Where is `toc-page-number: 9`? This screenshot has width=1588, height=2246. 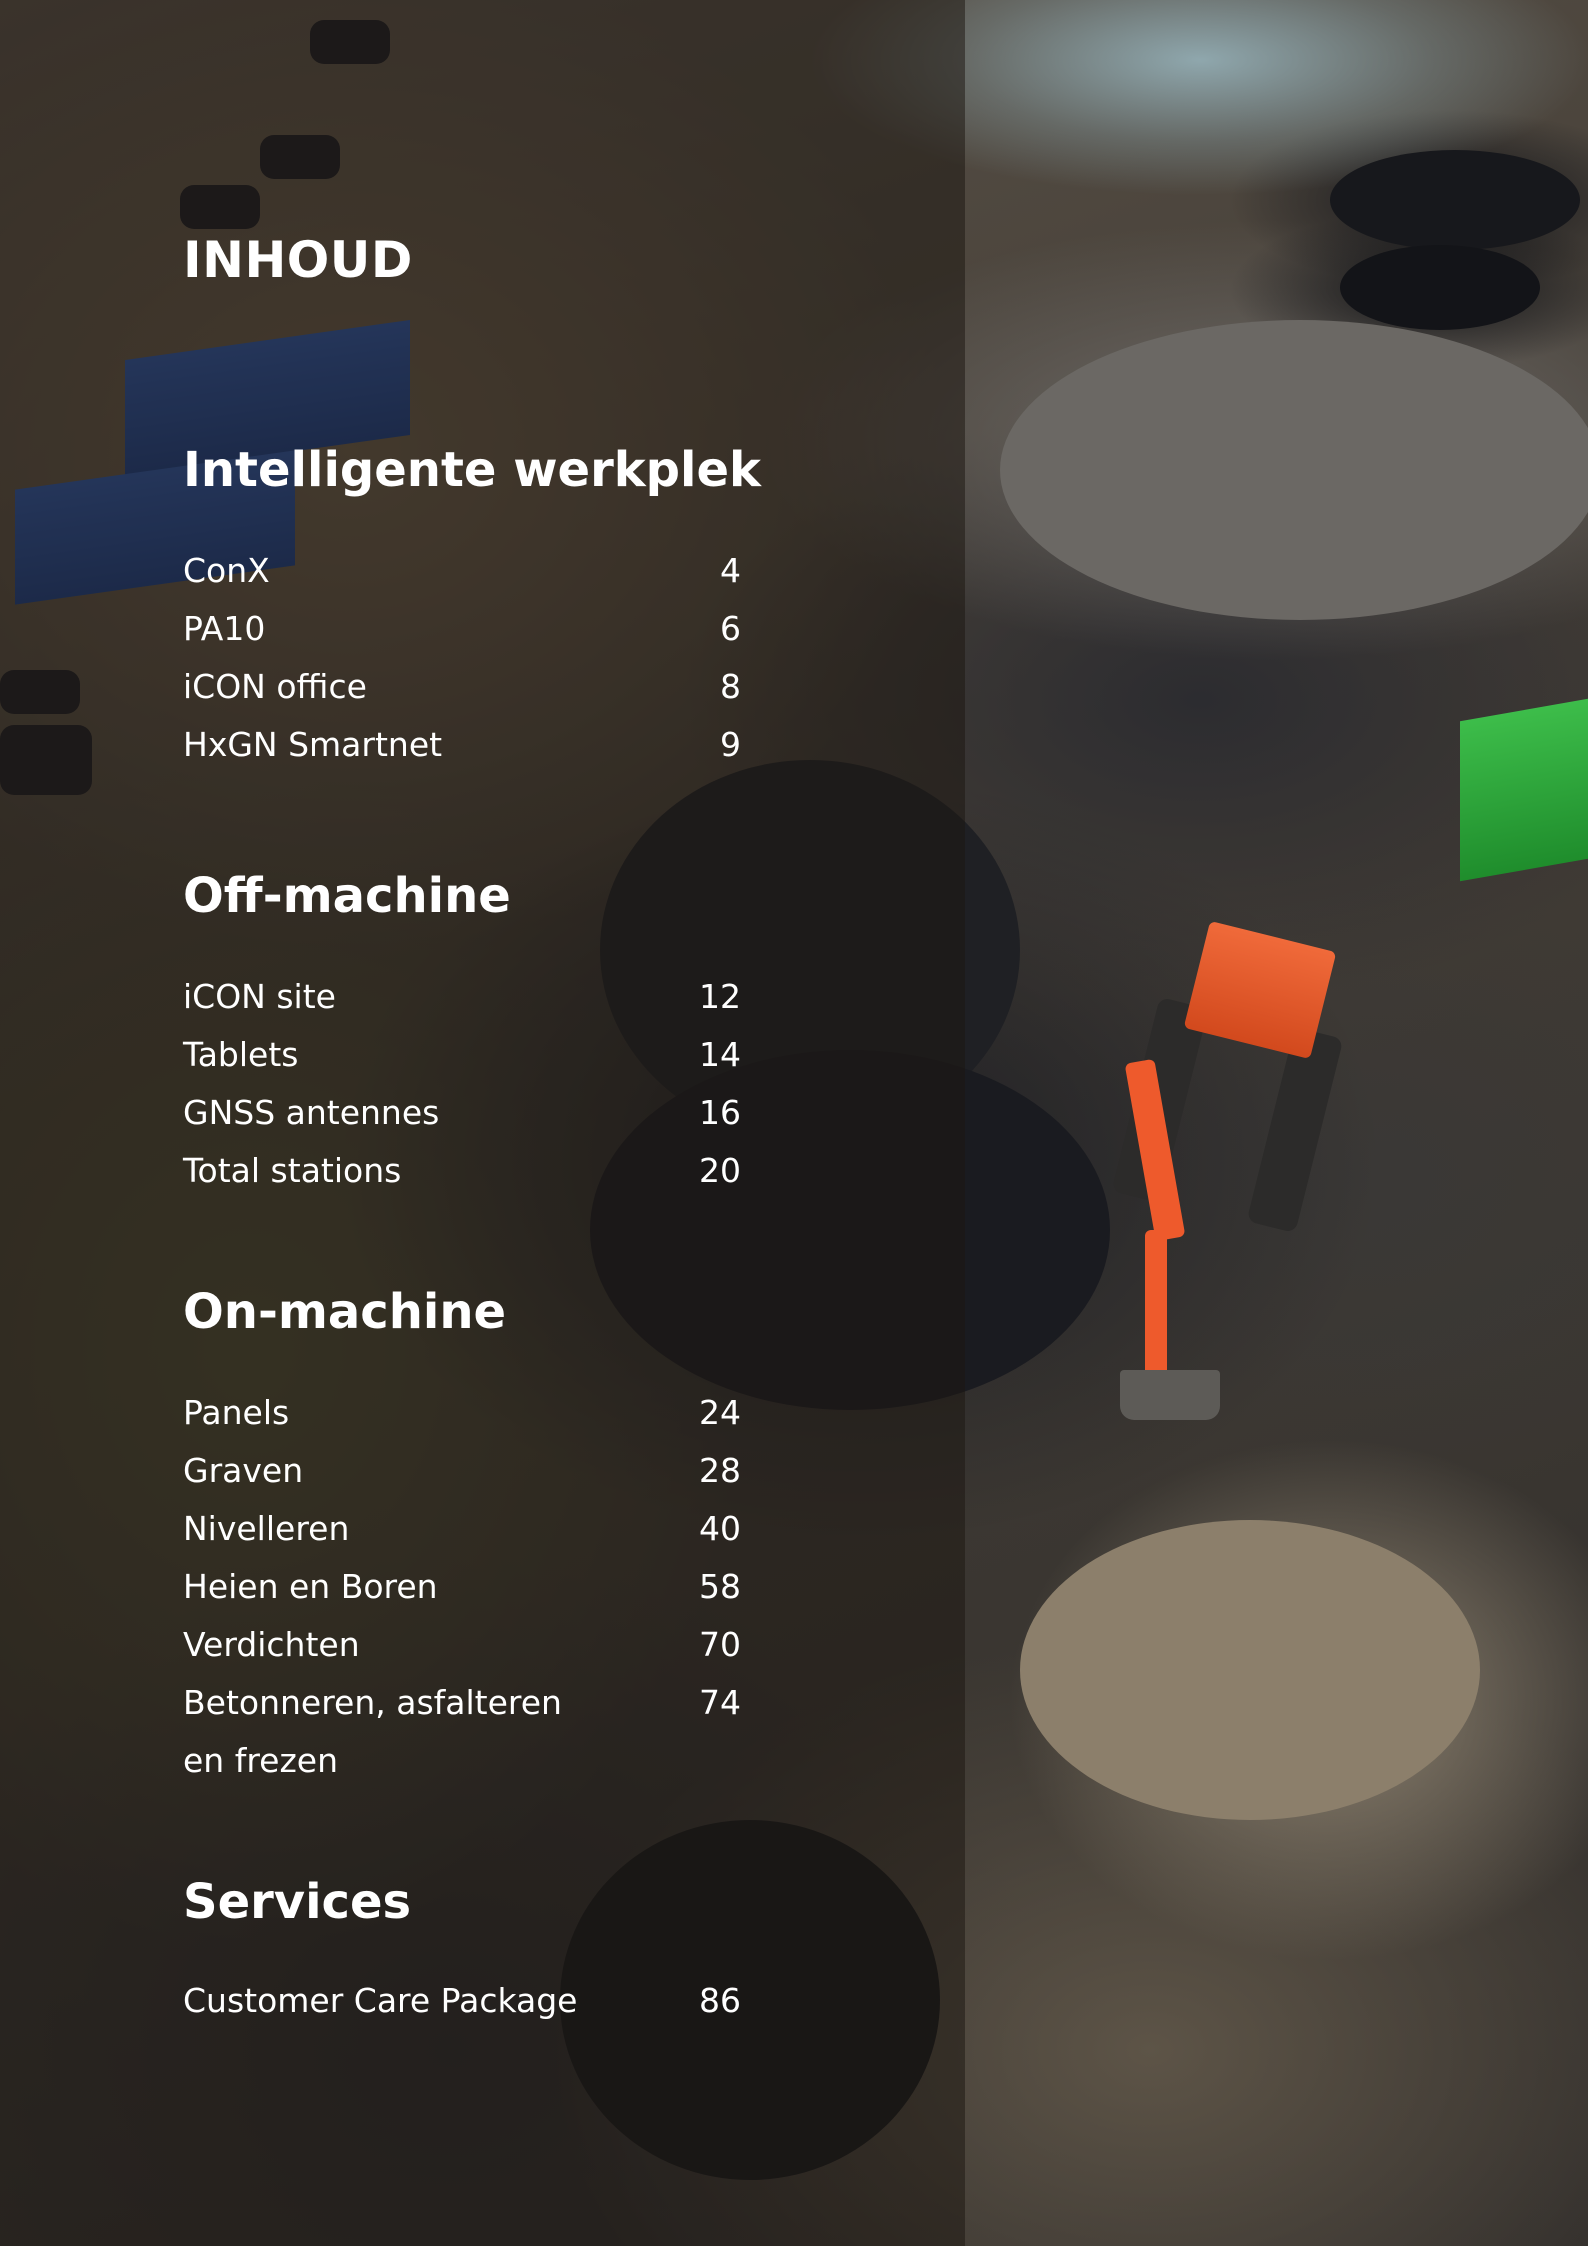
toc-page-number: 9 is located at coordinates (730, 744).